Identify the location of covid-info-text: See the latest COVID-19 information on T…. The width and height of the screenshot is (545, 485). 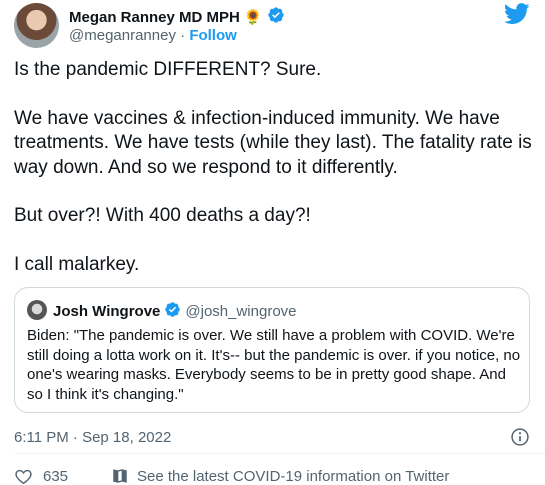
(293, 476).